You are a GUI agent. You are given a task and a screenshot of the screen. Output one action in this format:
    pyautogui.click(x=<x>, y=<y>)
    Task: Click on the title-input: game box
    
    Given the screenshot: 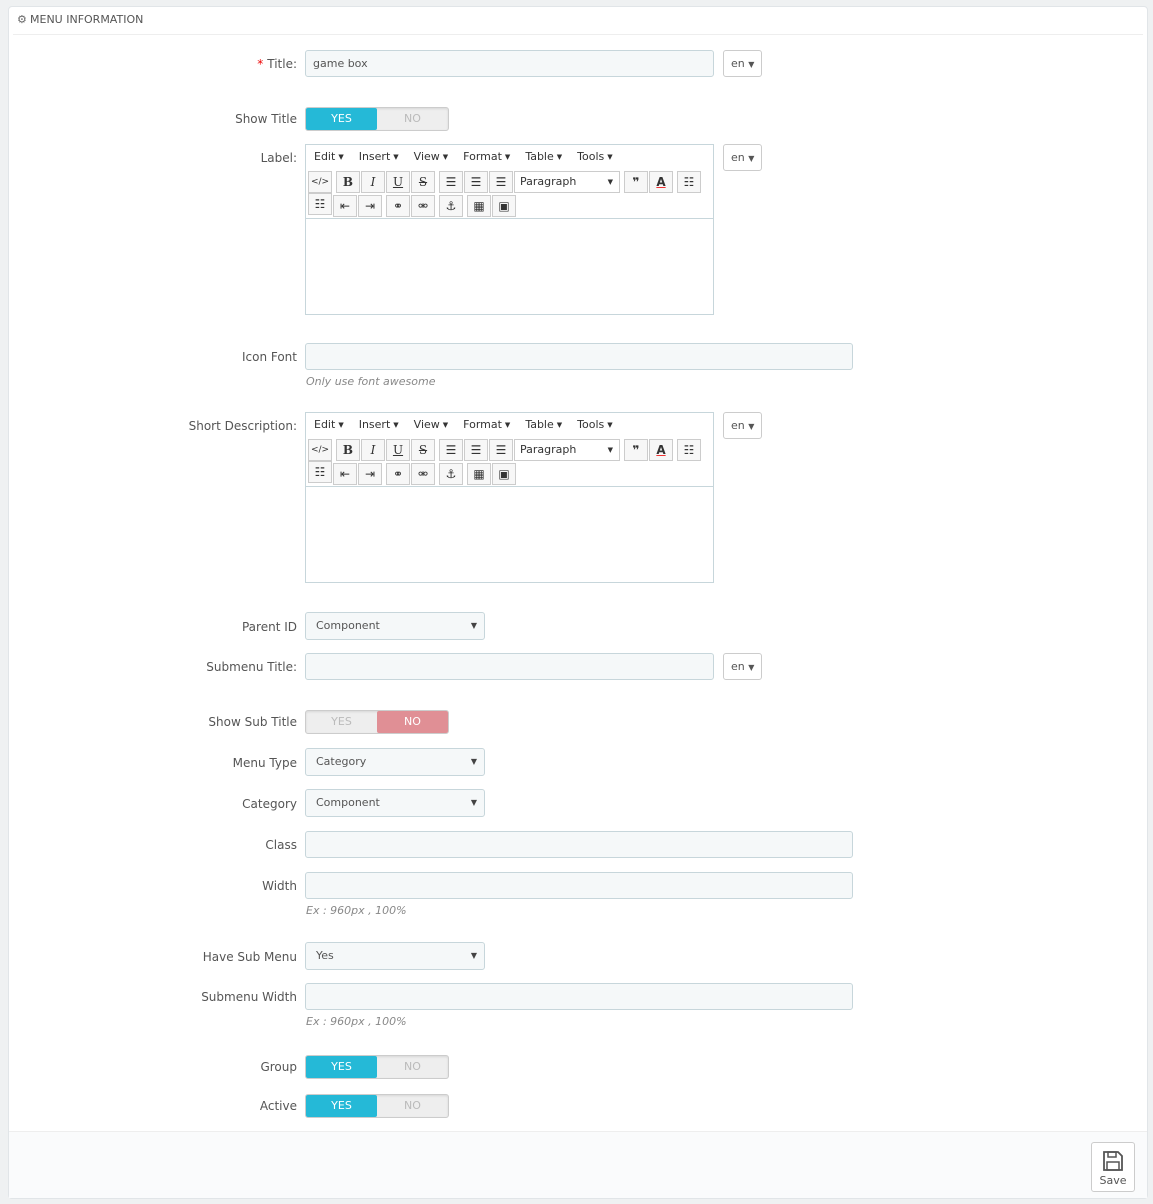 What is the action you would take?
    pyautogui.click(x=509, y=63)
    